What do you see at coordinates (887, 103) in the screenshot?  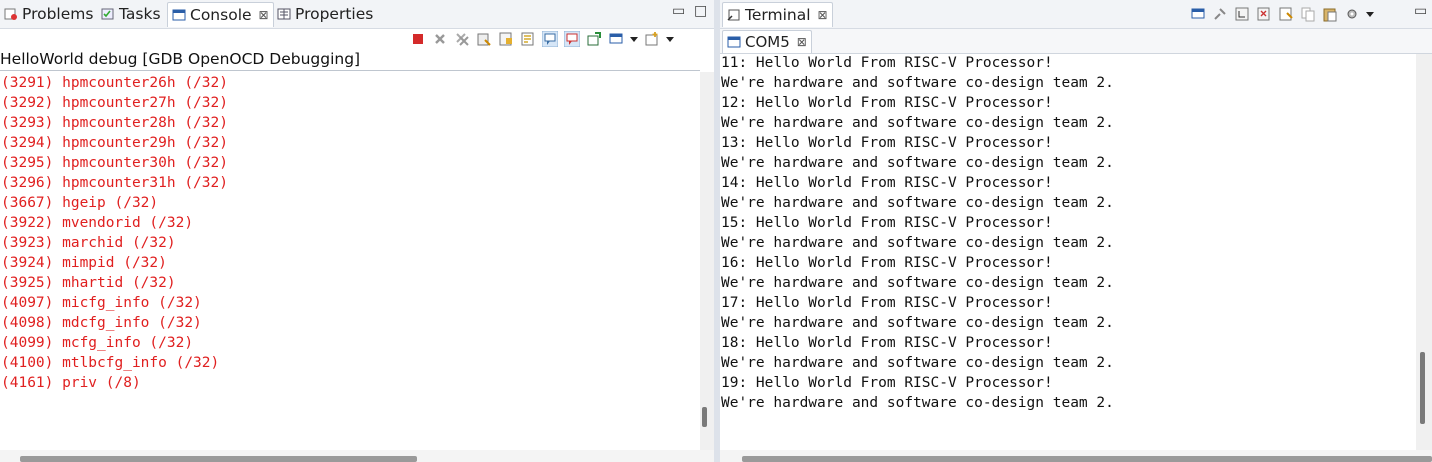 I see `terminal-line: 12: Hello World From RISC-V Processor!` at bounding box center [887, 103].